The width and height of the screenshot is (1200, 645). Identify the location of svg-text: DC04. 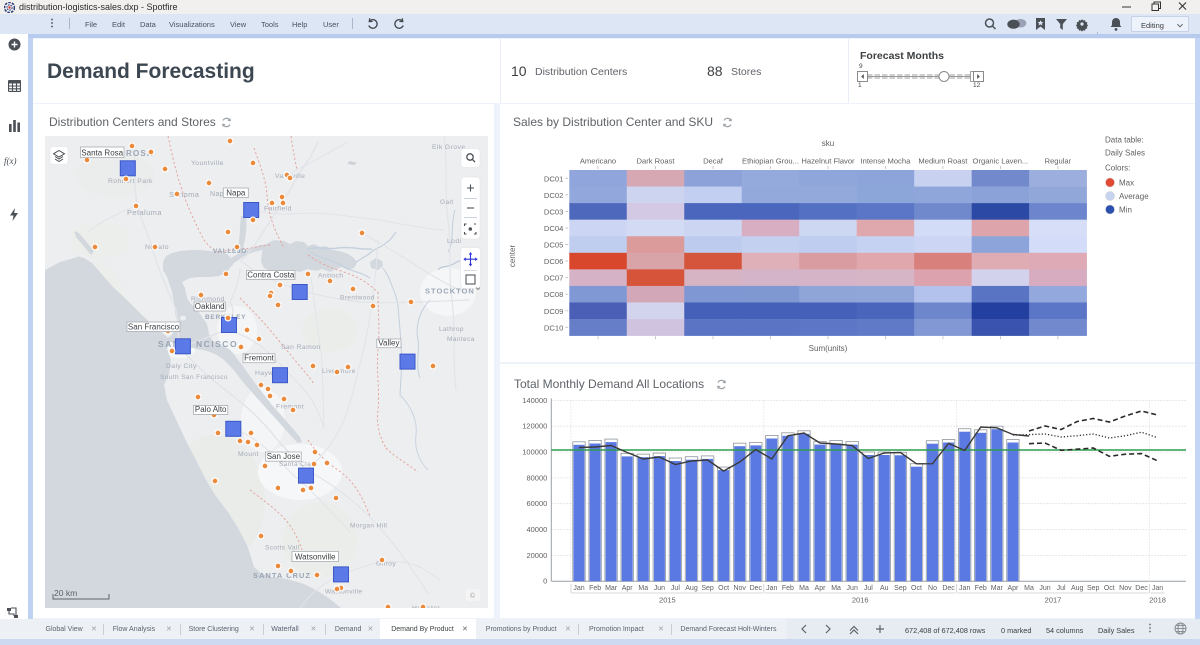
(553, 228).